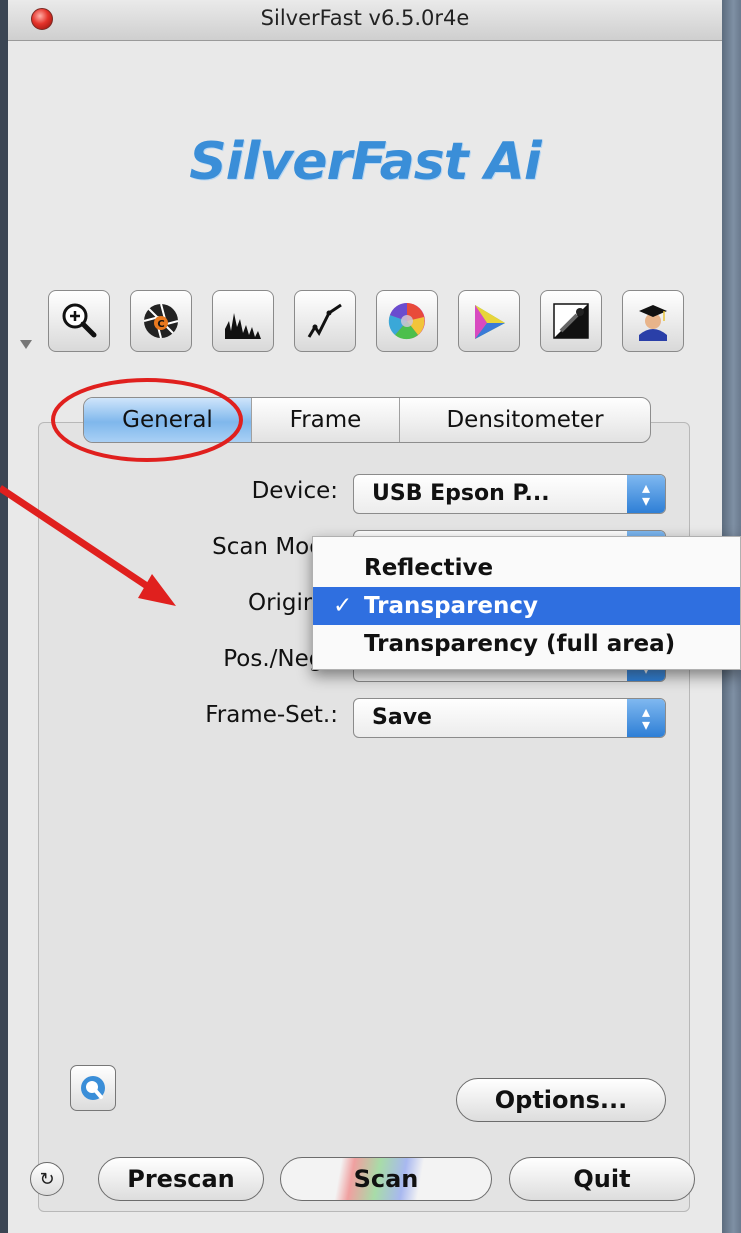 The width and height of the screenshot is (741, 1233). I want to click on eyedropper-tool-button, so click(571, 321).